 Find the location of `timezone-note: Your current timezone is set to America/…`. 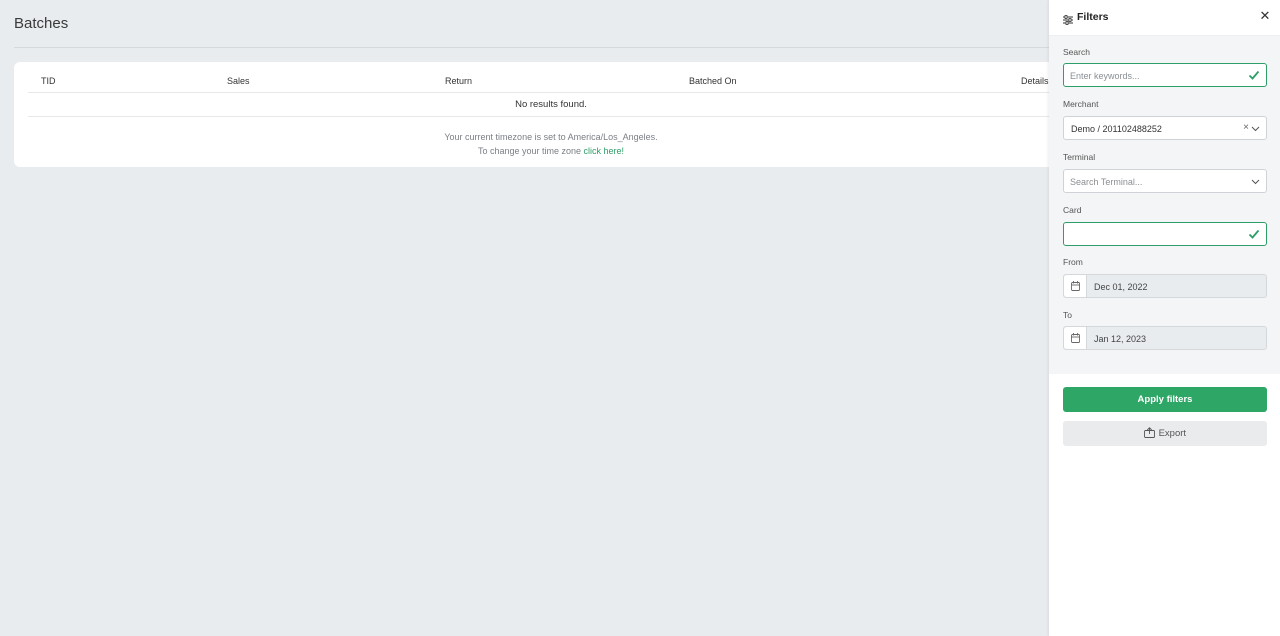

timezone-note: Your current timezone is set to America/… is located at coordinates (551, 144).